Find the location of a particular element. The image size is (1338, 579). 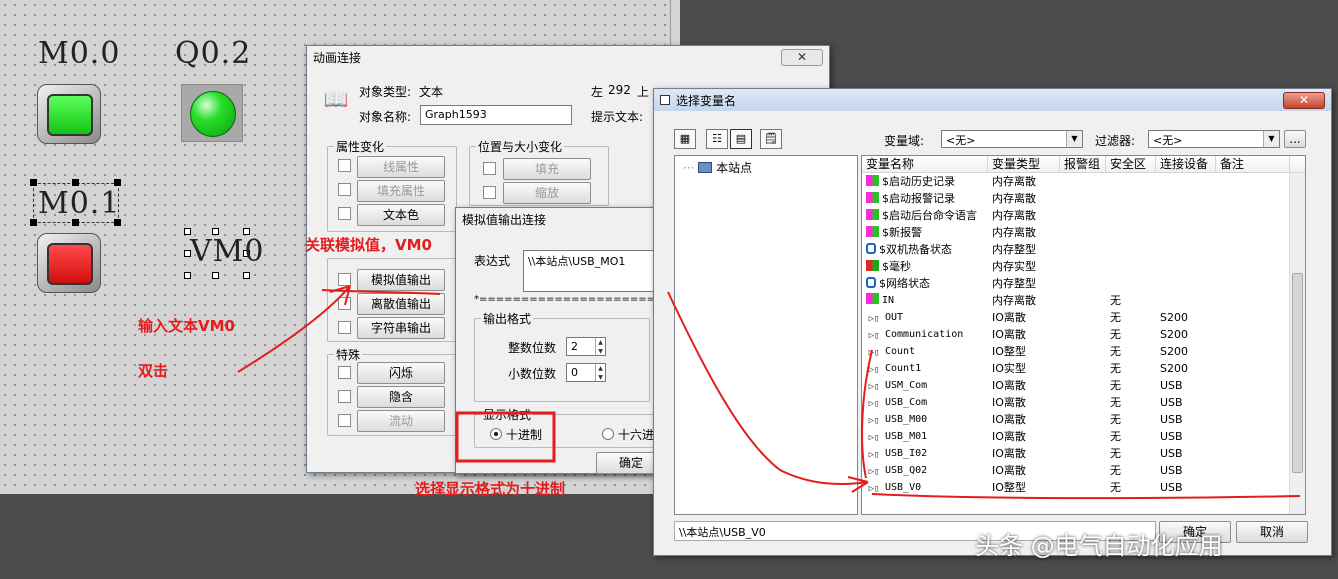

string-out-checkbox is located at coordinates (344, 327).